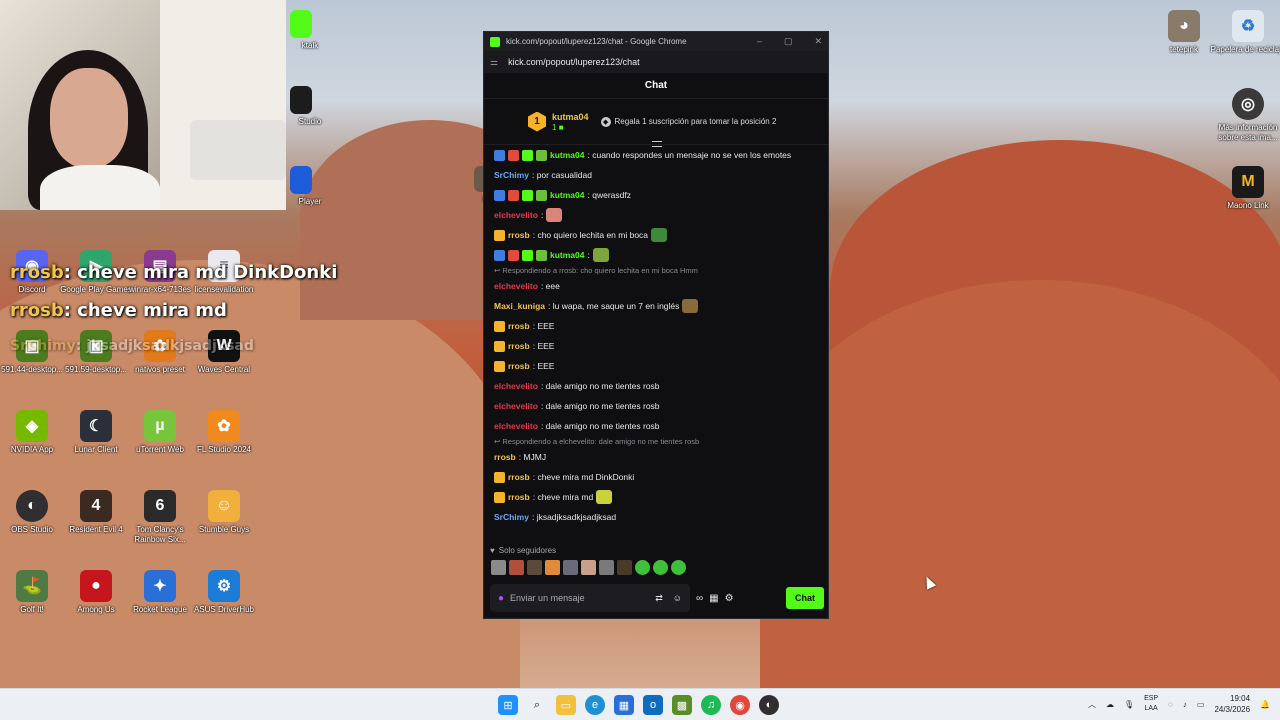 This screenshot has height=720, width=1280. Describe the element at coordinates (1151, 704) in the screenshot. I see `input-language: ESP LAA` at that location.